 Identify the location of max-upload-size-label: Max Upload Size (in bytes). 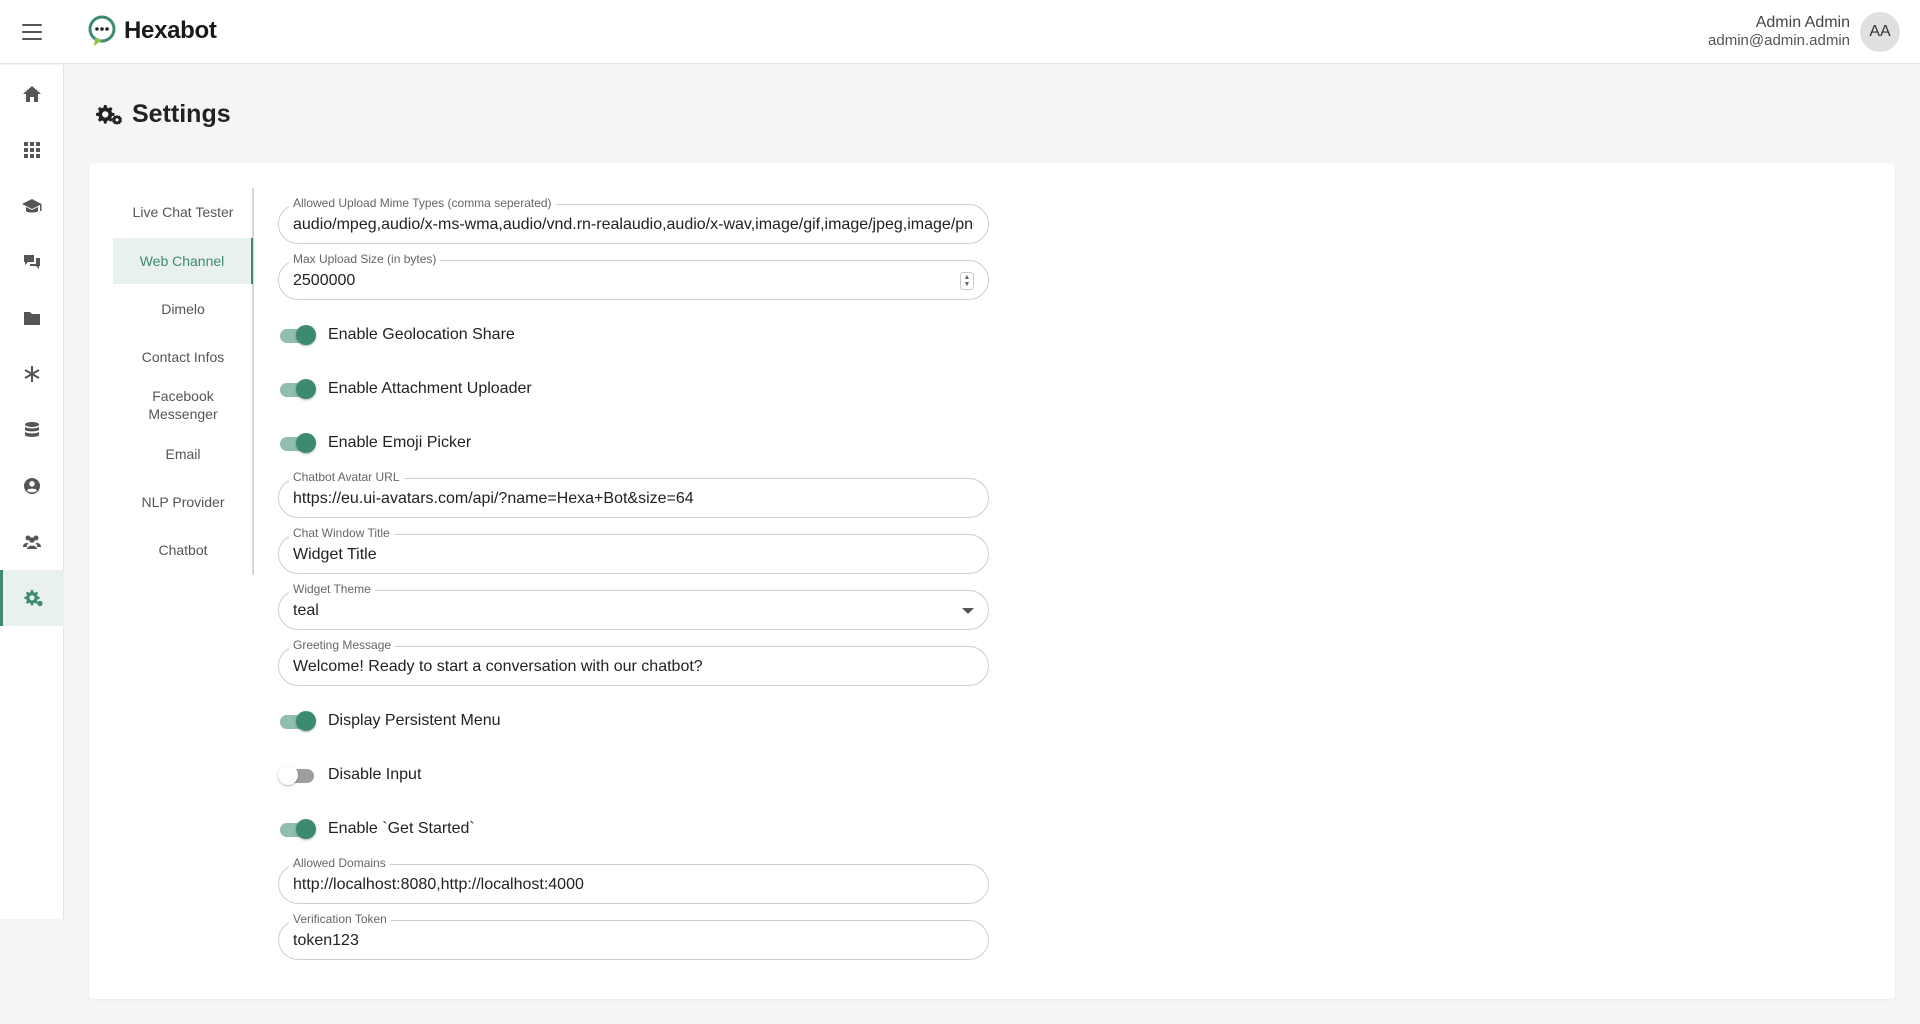
(365, 259).